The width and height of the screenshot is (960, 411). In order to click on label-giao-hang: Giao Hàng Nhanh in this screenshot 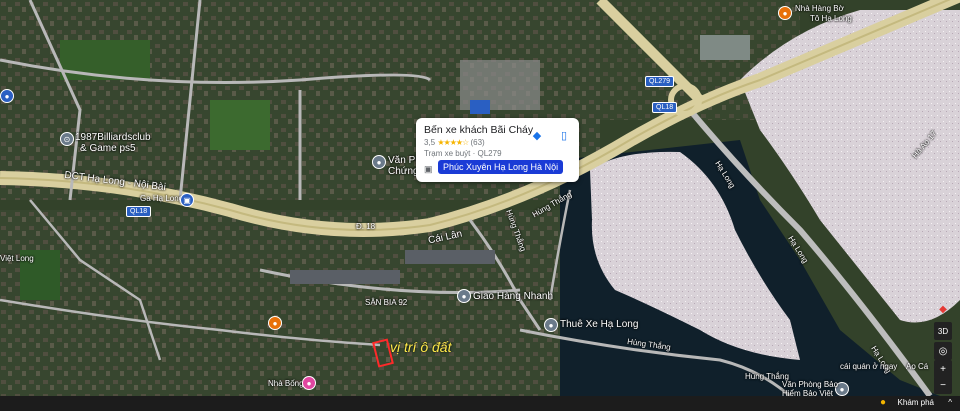, I will do `click(513, 296)`.